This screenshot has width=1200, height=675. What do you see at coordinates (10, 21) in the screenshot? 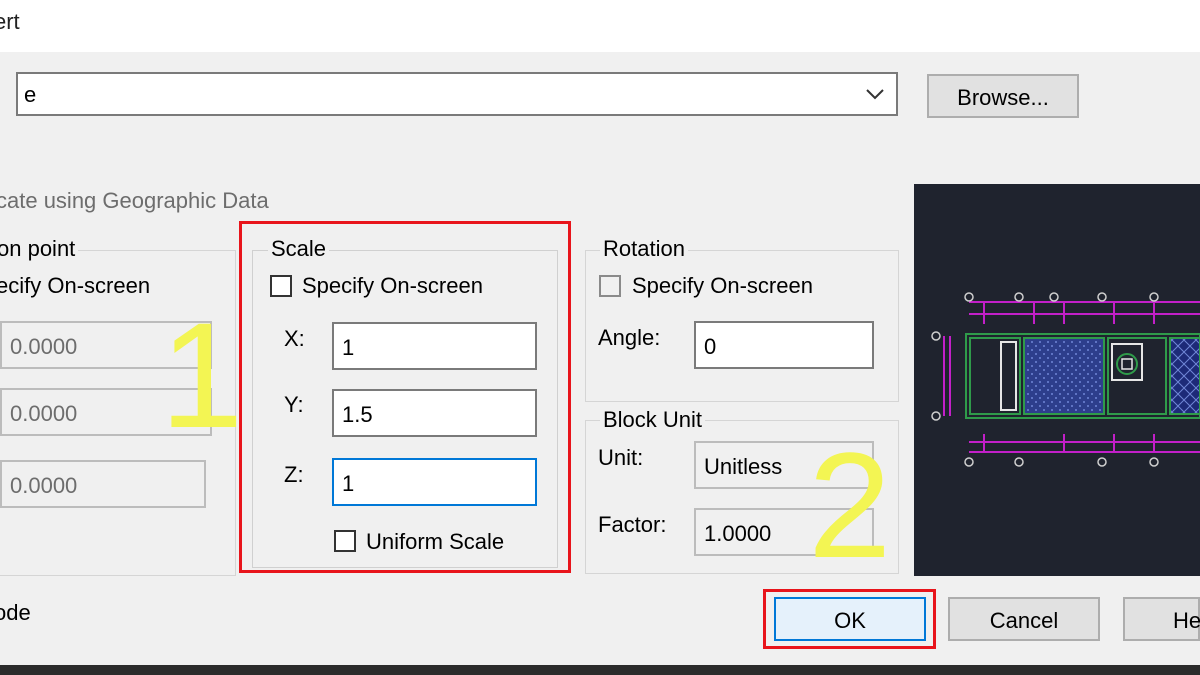
I see `window-title: ert` at bounding box center [10, 21].